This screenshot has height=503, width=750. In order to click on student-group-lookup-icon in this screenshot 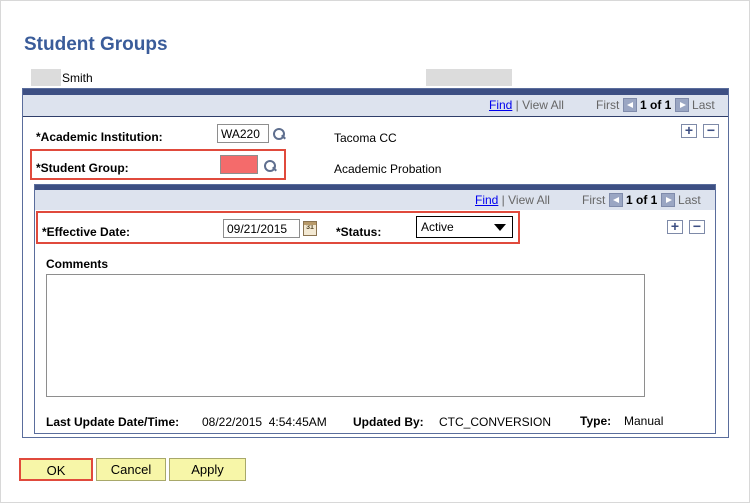, I will do `click(270, 166)`.